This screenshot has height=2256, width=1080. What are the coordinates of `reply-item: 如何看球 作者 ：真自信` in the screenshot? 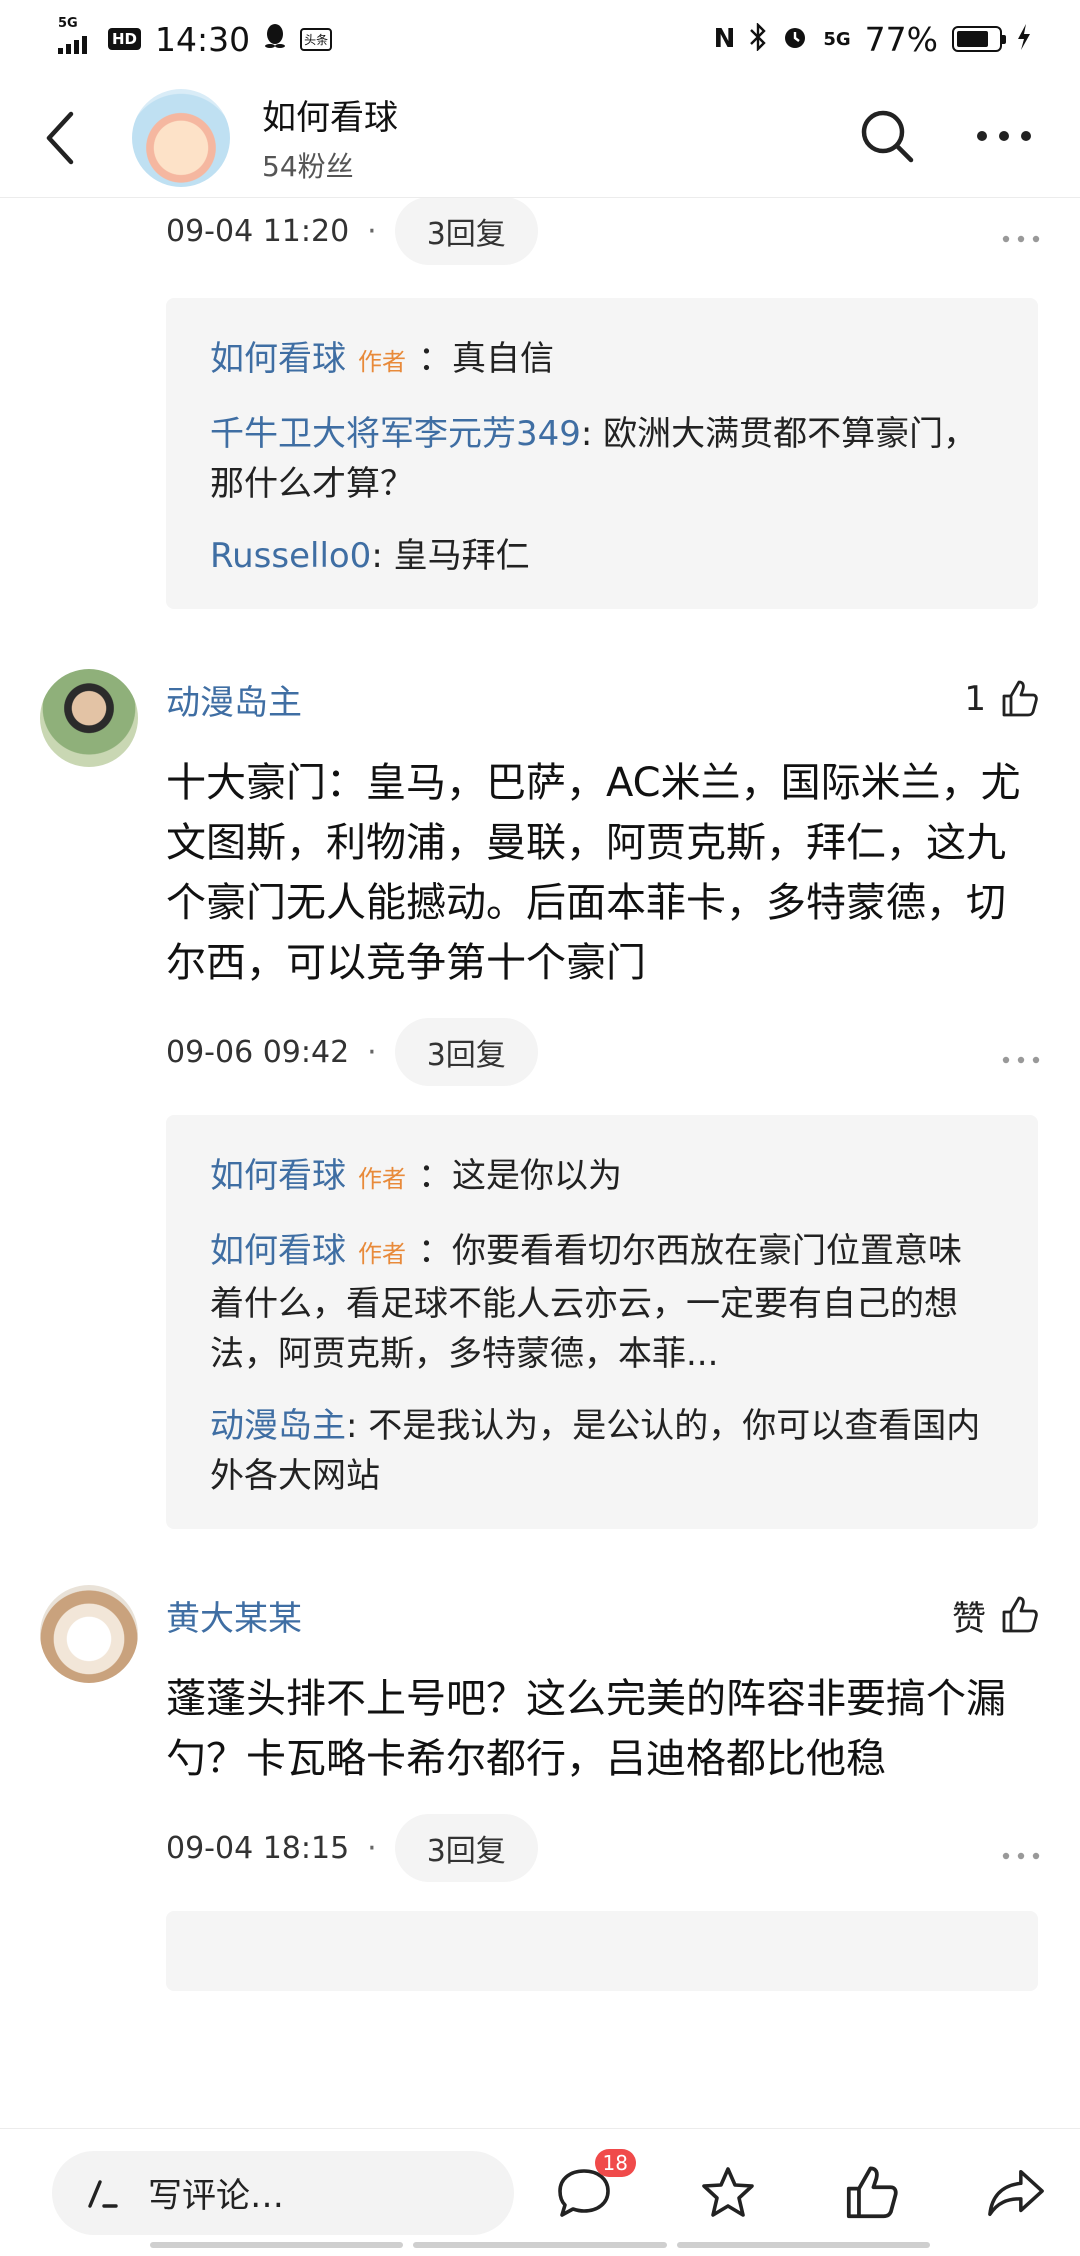 It's located at (602, 360).